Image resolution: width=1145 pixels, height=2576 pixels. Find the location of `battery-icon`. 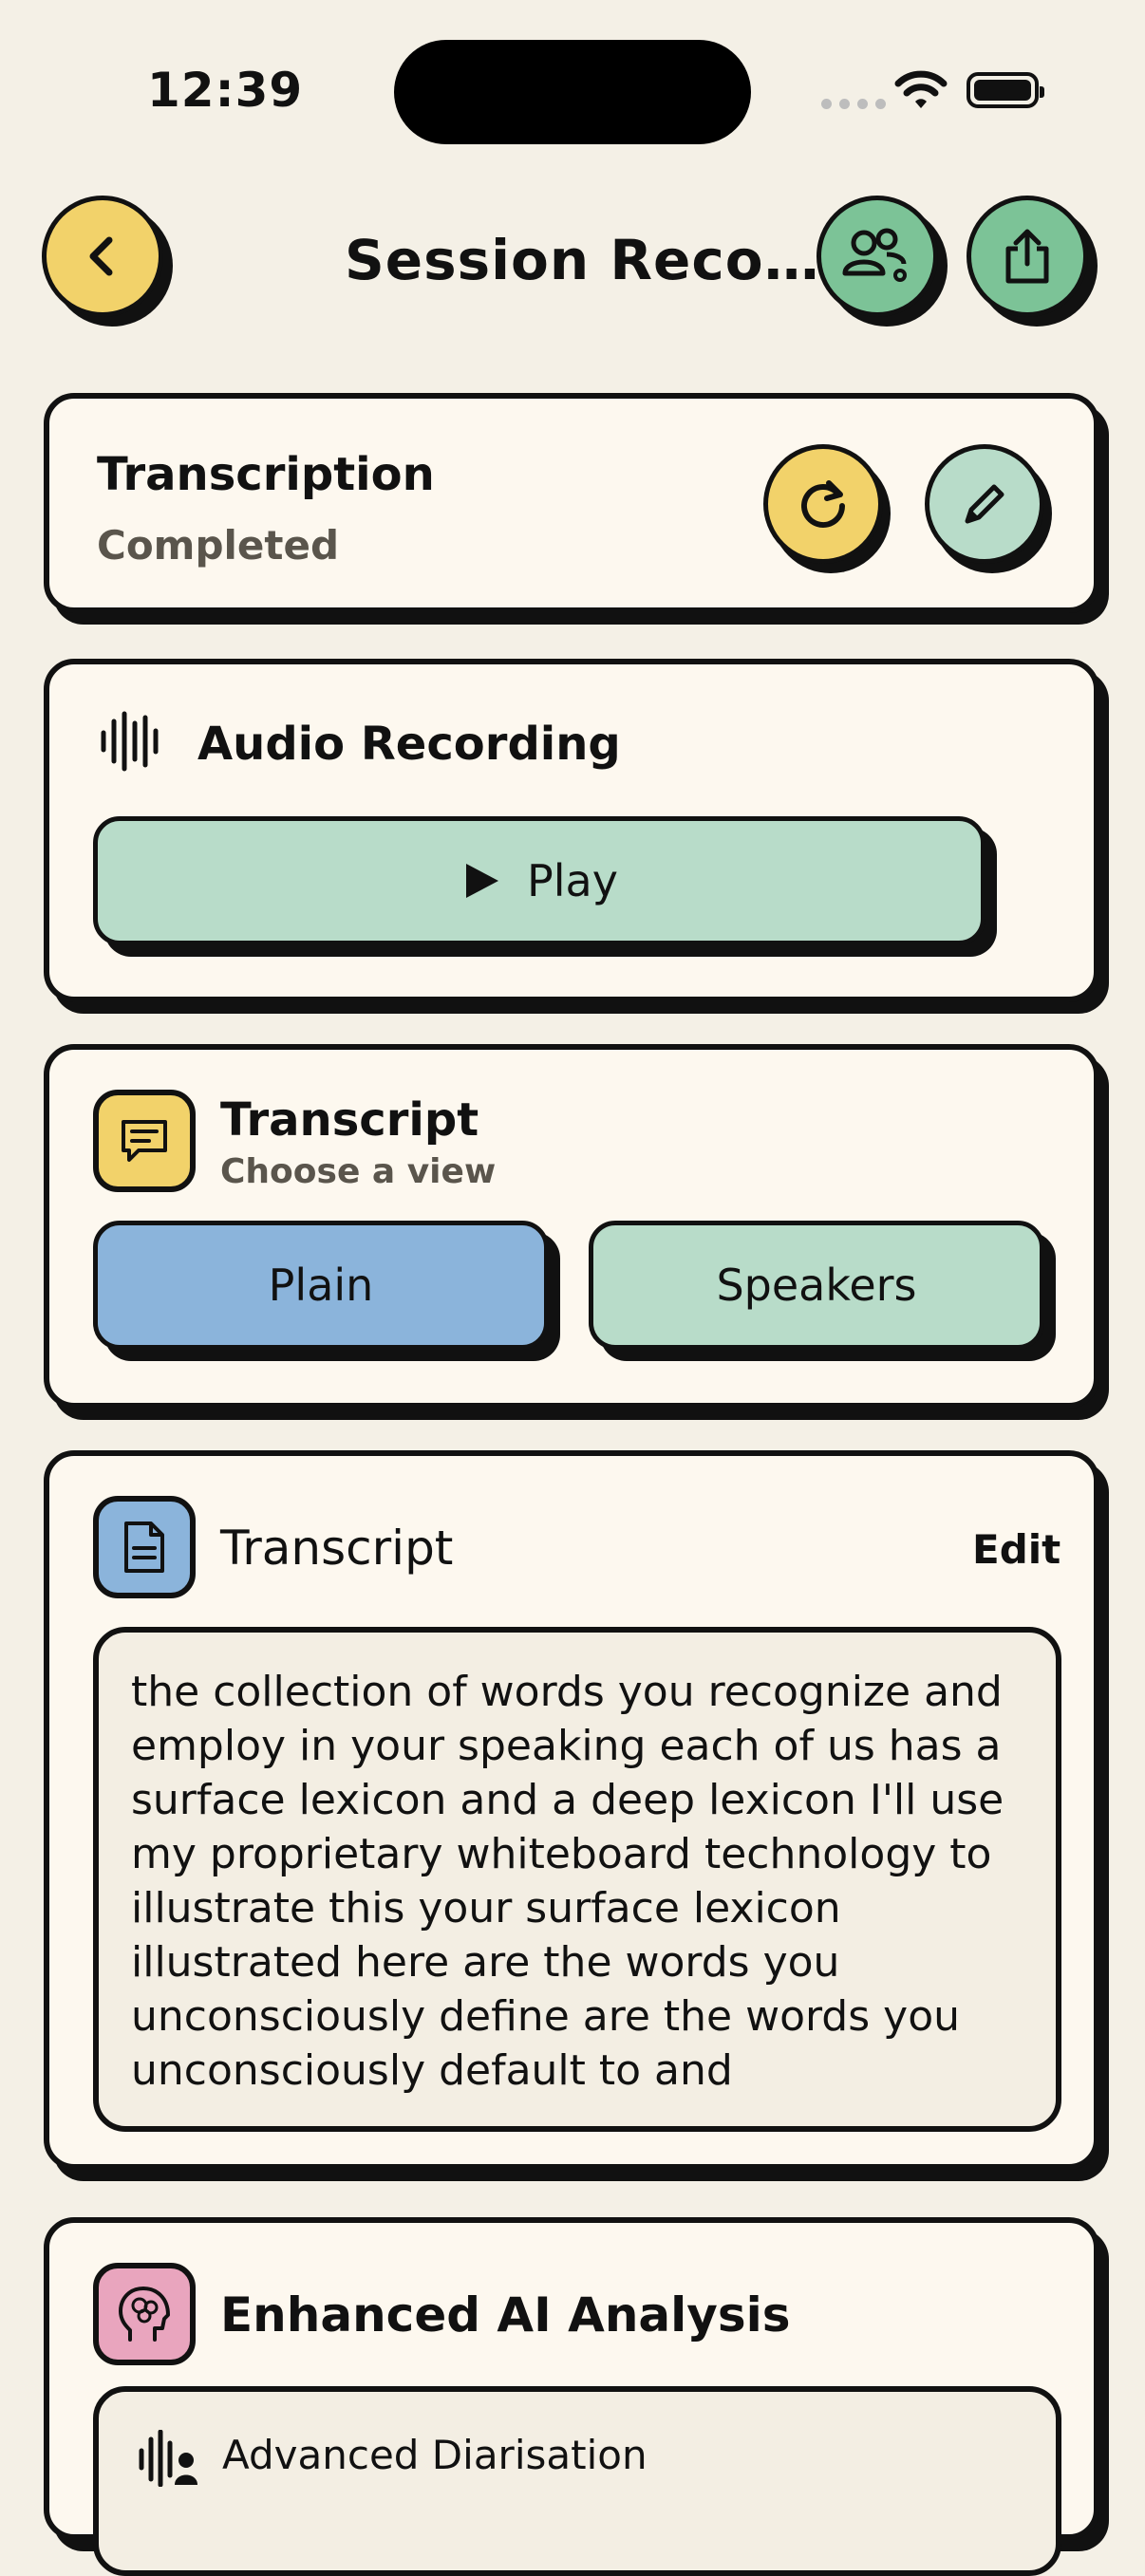

battery-icon is located at coordinates (1005, 90).